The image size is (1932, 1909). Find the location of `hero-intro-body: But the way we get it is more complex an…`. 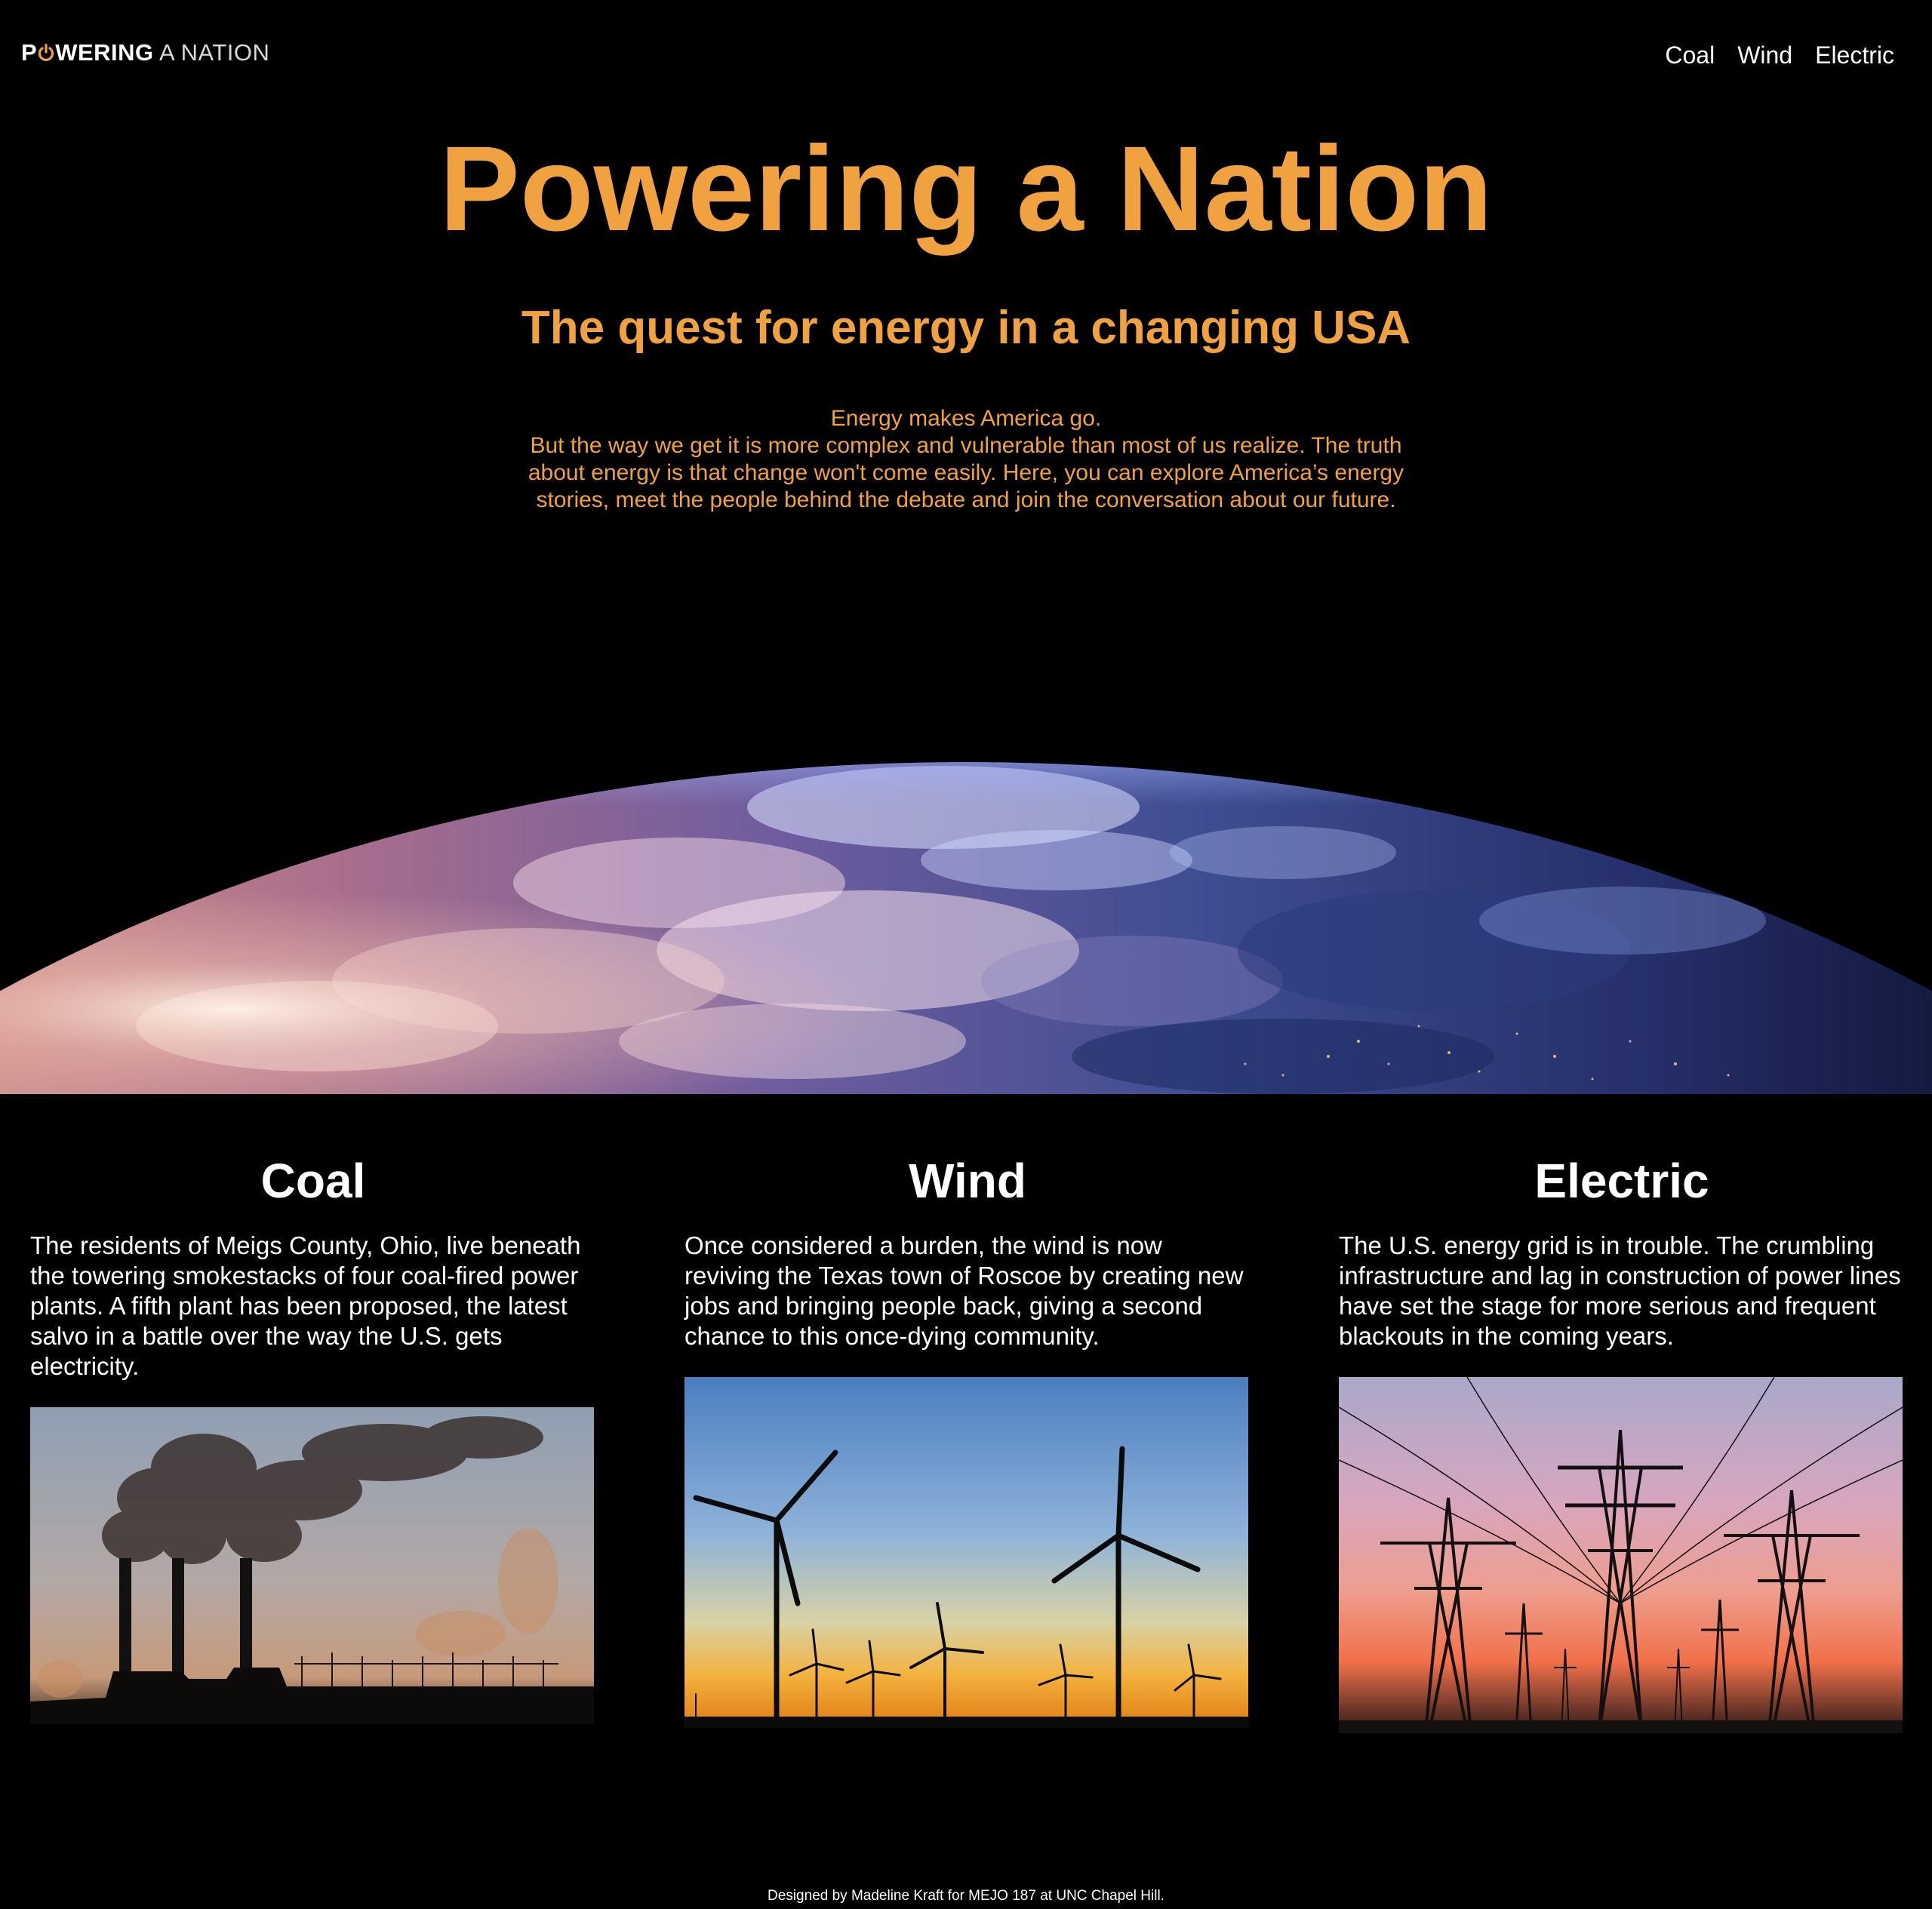

hero-intro-body: But the way we get it is more complex an… is located at coordinates (966, 472).